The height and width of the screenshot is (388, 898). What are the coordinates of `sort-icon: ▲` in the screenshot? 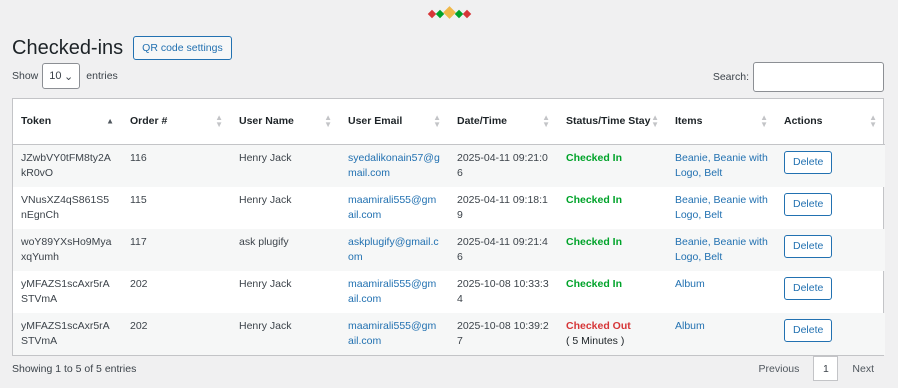 It's located at (110, 121).